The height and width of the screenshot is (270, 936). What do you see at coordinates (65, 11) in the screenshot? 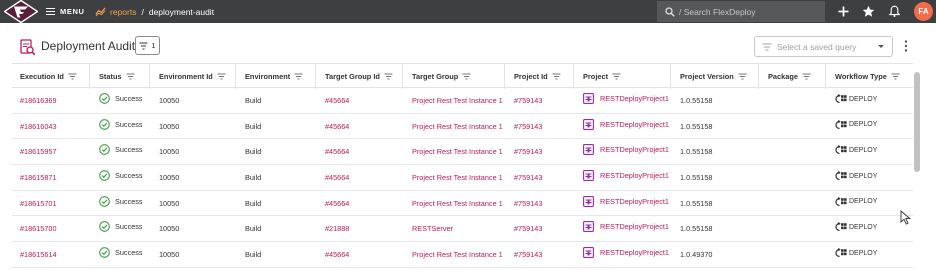
I see `menu-button: MENU` at bounding box center [65, 11].